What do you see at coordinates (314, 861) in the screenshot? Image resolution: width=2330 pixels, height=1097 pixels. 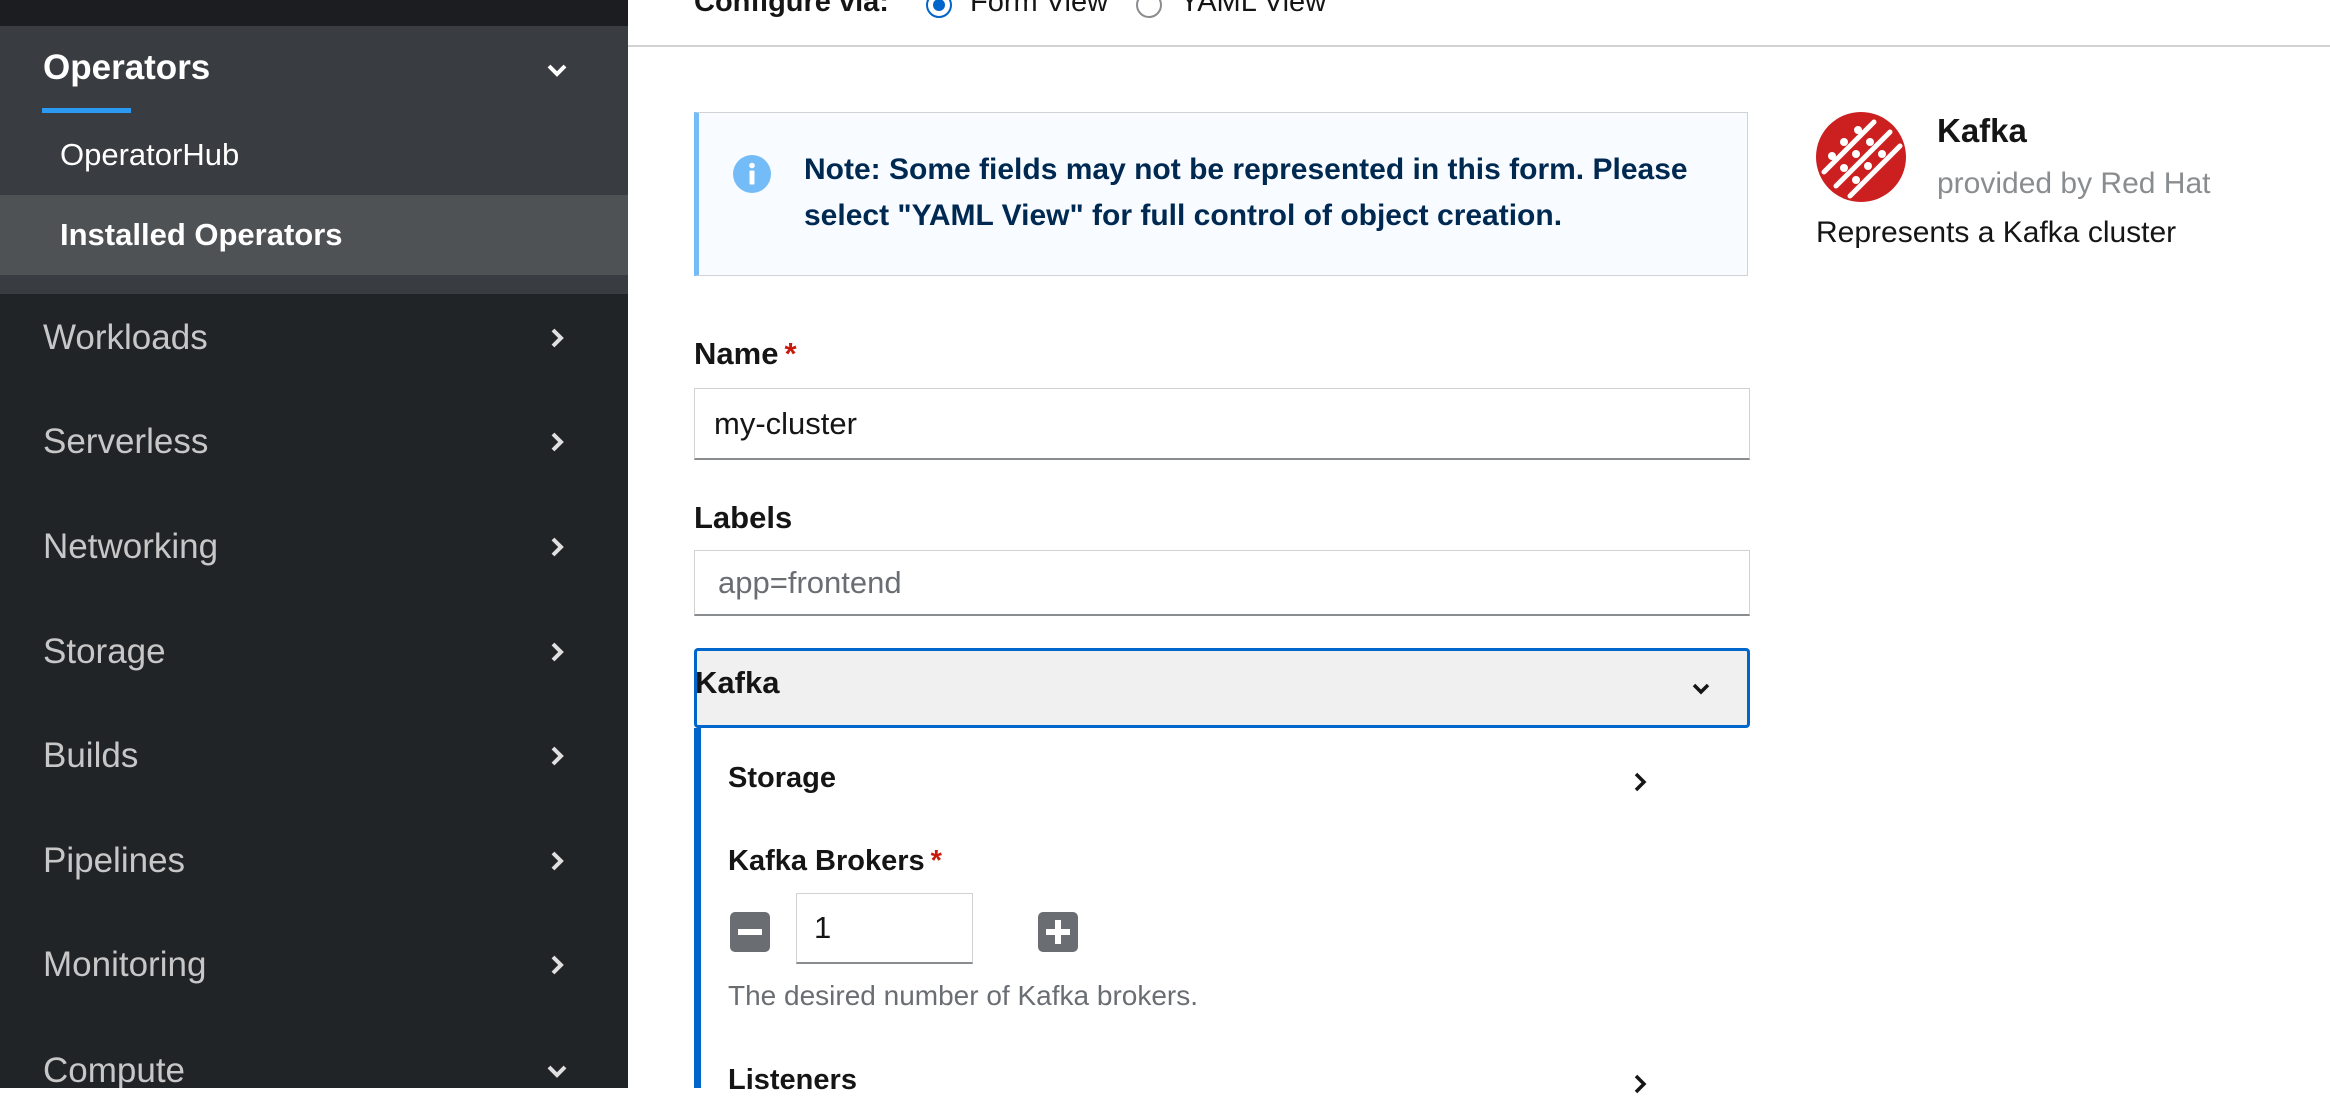 I see `sidebar-group-pipelines: Pipelines` at bounding box center [314, 861].